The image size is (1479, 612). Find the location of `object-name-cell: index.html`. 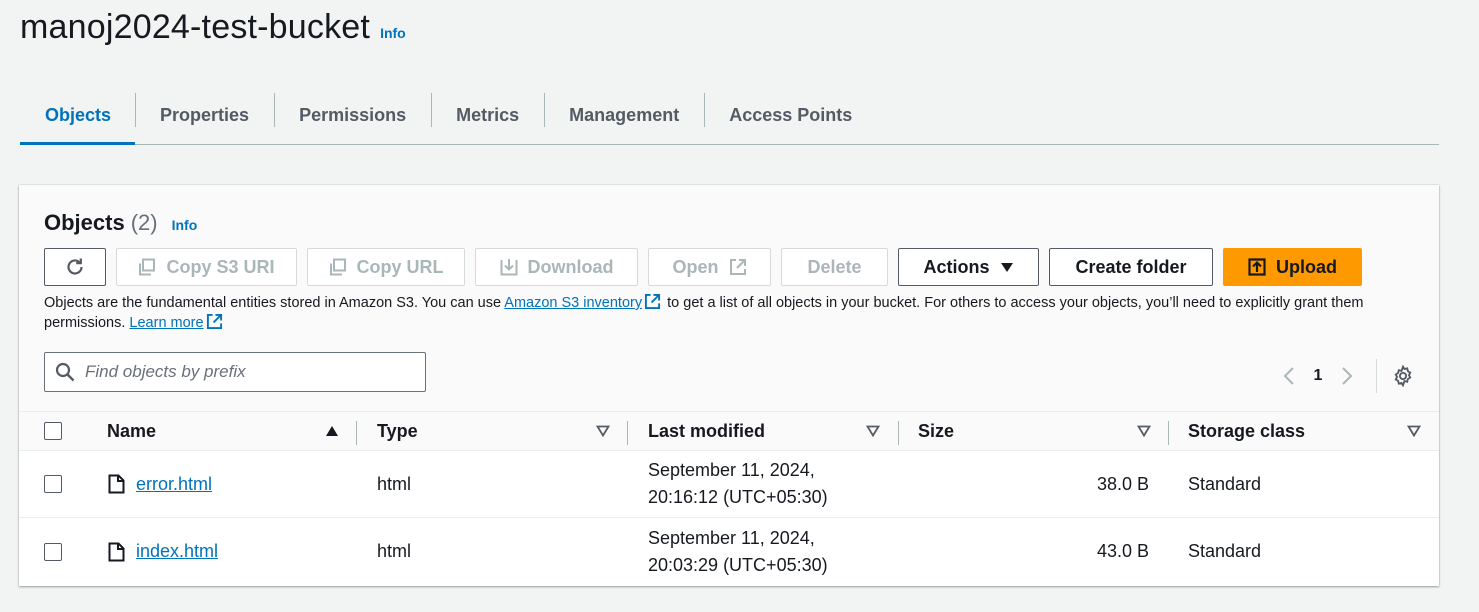

object-name-cell: index.html is located at coordinates (163, 551).